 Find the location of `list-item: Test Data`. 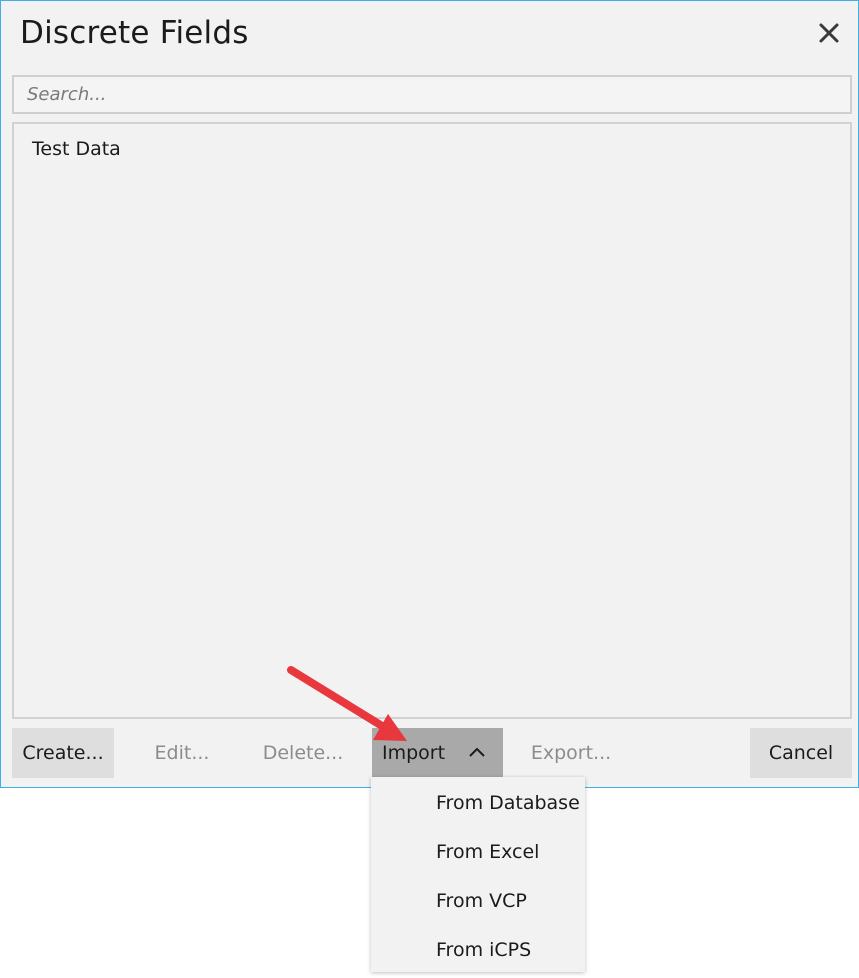

list-item: Test Data is located at coordinates (76, 149).